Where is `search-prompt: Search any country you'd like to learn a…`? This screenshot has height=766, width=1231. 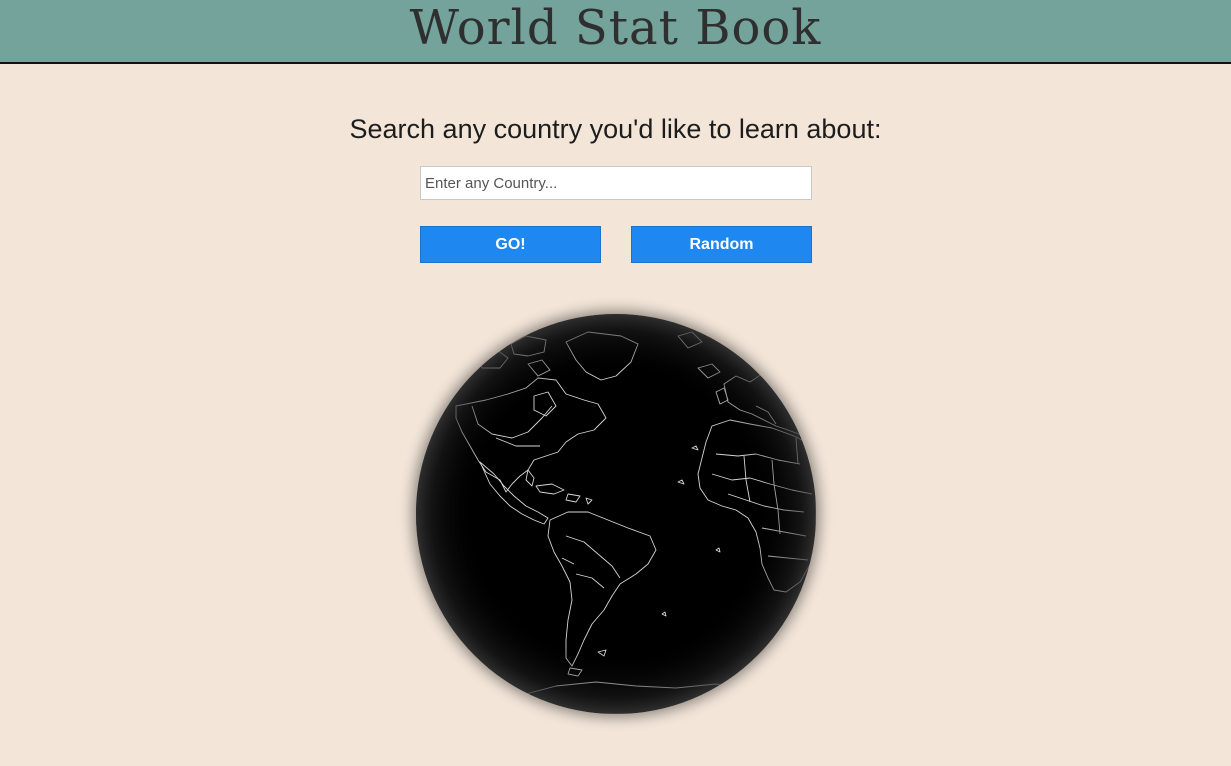 search-prompt: Search any country you'd like to learn a… is located at coordinates (615, 129).